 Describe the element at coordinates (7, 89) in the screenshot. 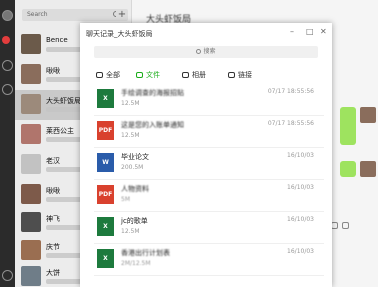

I see `favorites-icon` at that location.